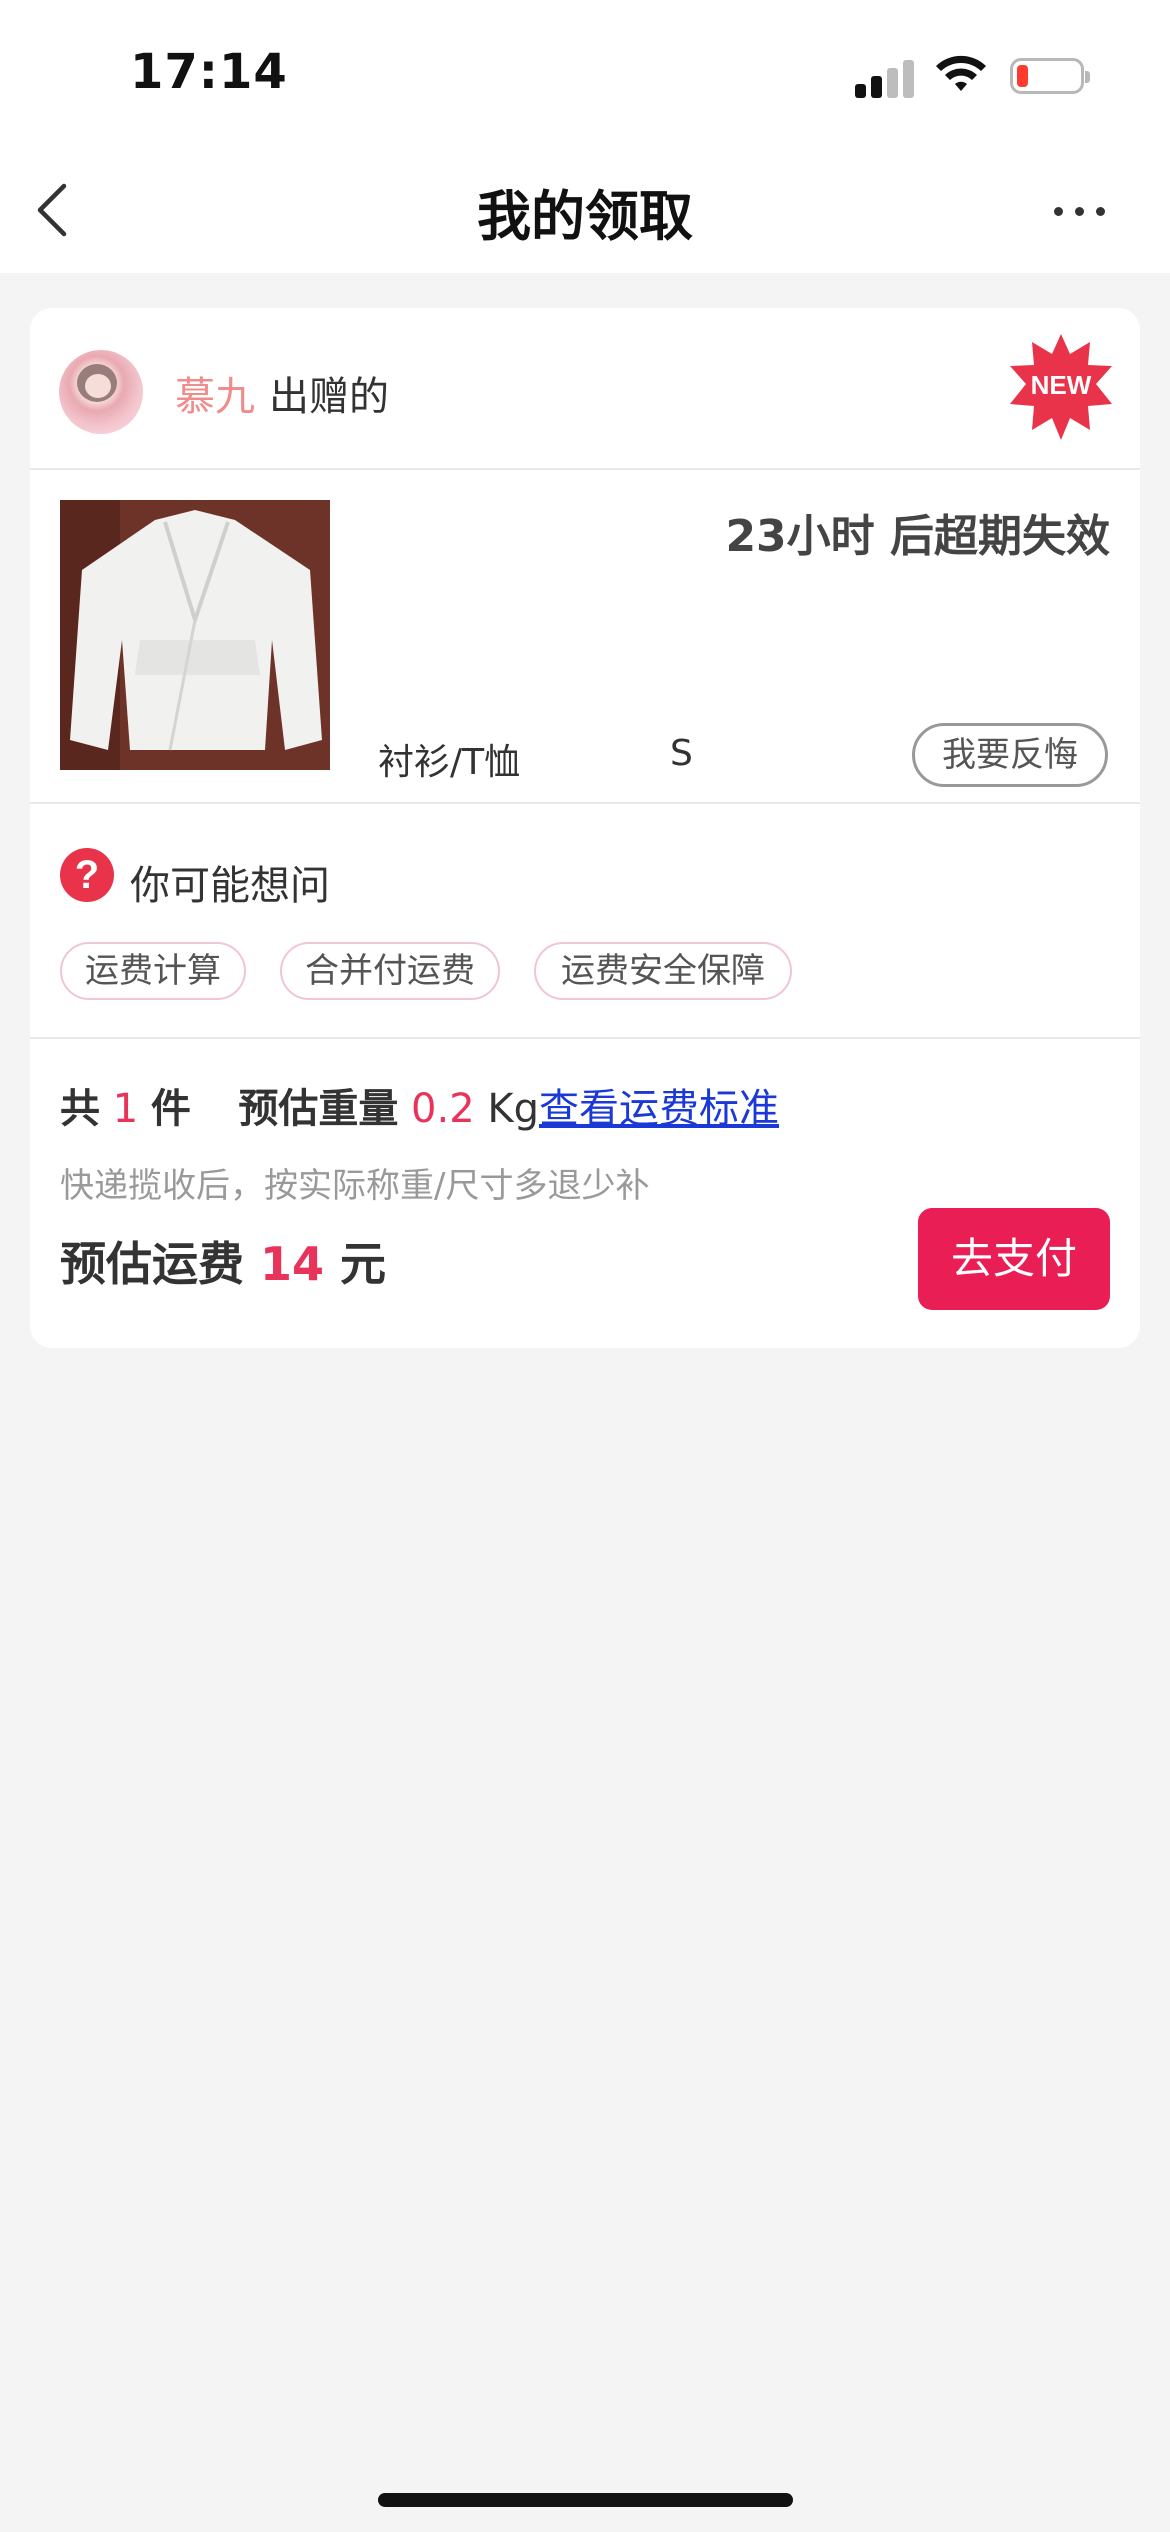 This screenshot has height=2532, width=1170. Describe the element at coordinates (355, 1186) in the screenshot. I see `shipping-note: 快递揽收后，按实际称重/尺寸多退少补` at that location.